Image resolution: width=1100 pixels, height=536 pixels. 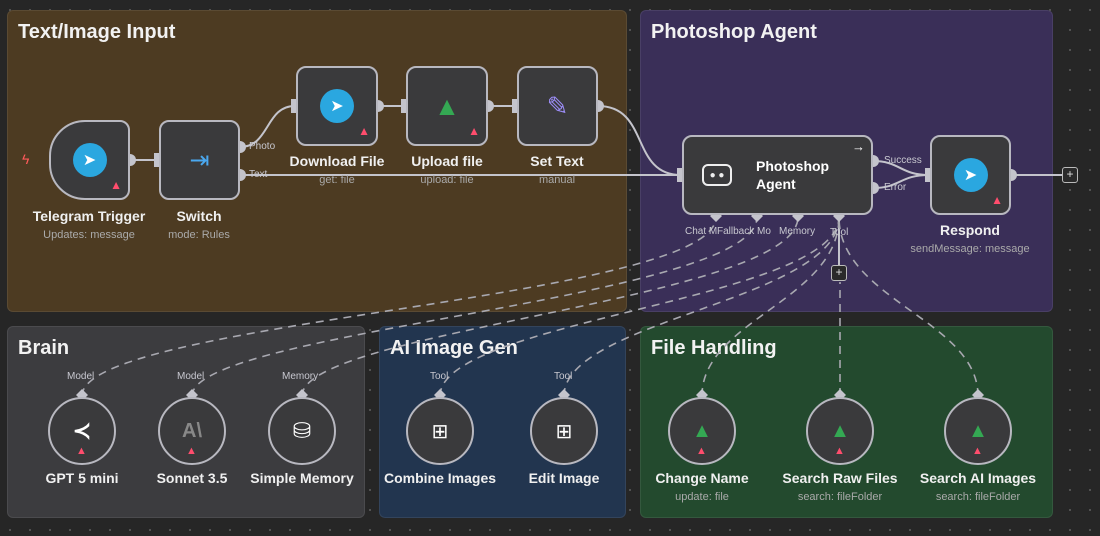 What do you see at coordinates (557, 180) in the screenshot?
I see `node-subtitle: manual` at bounding box center [557, 180].